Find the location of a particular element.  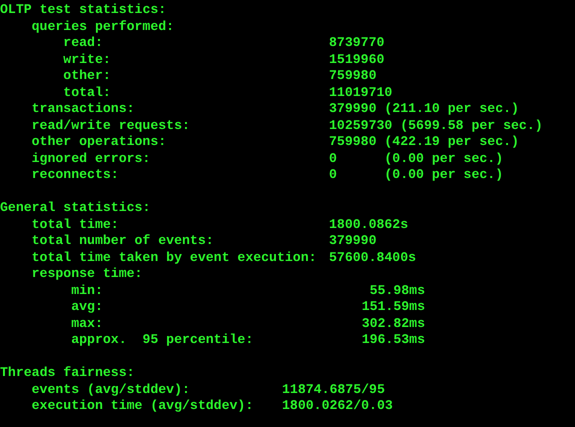

stat-label: max: is located at coordinates (87, 323).